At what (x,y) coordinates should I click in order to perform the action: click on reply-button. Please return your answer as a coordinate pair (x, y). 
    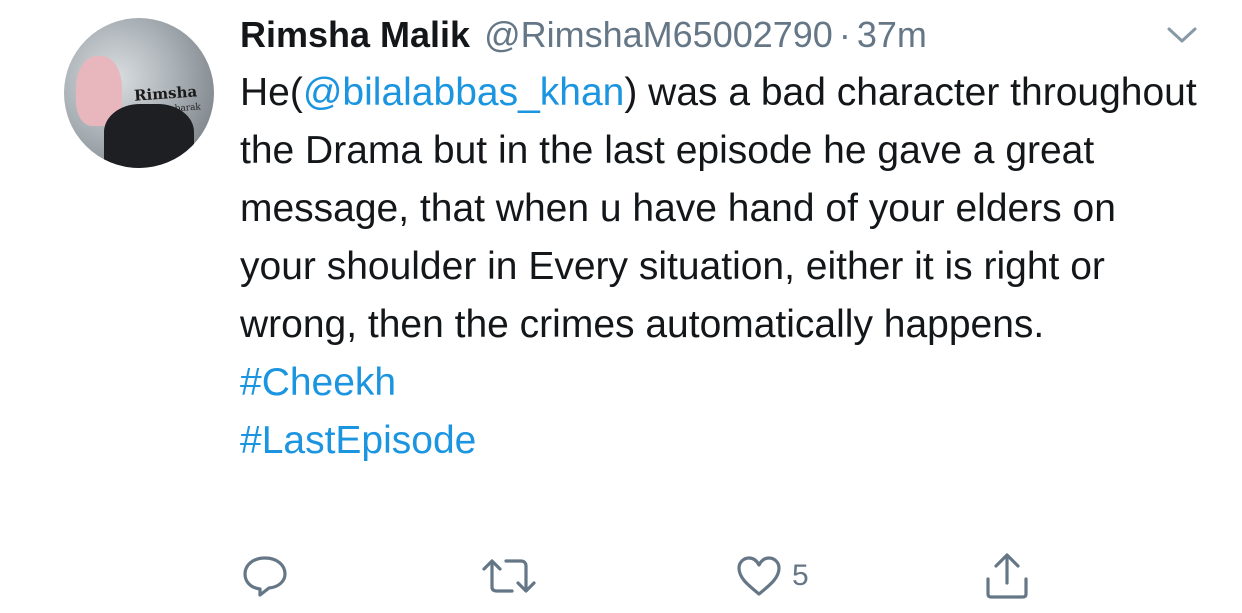
    Looking at the image, I should click on (265, 576).